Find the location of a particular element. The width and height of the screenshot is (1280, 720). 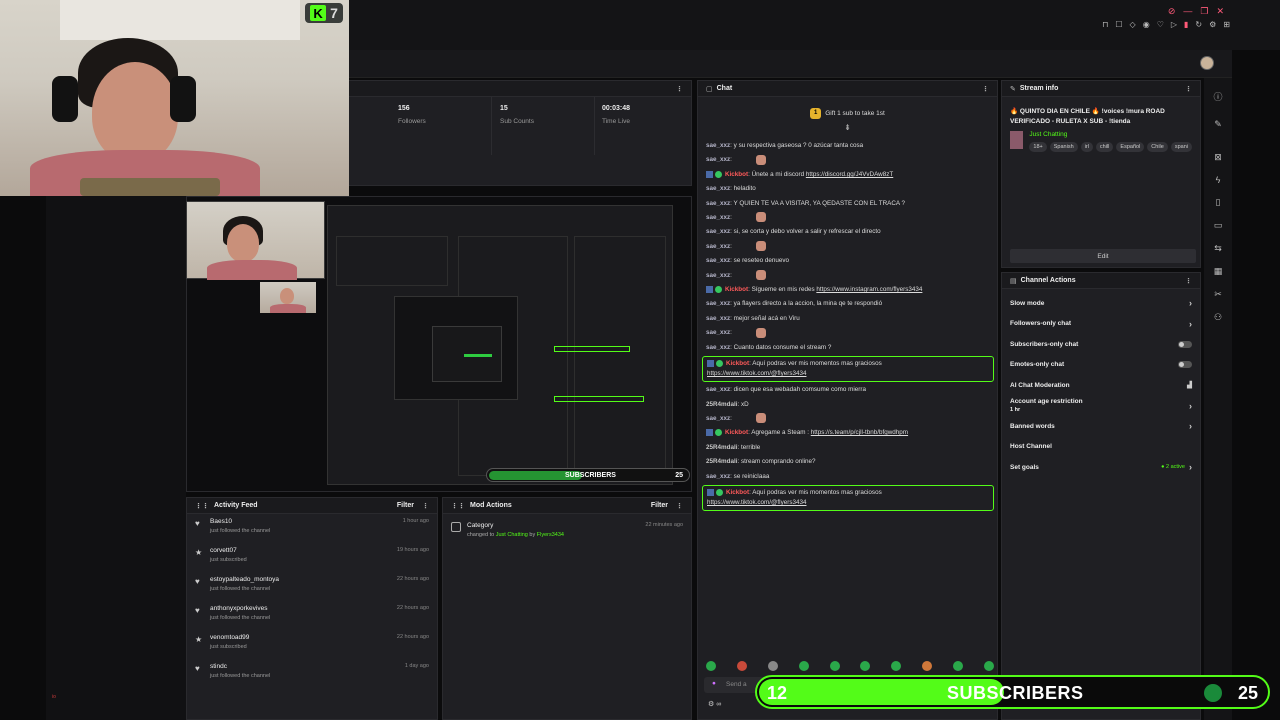

settings-icon: ⚙ is located at coordinates (1212, 24).